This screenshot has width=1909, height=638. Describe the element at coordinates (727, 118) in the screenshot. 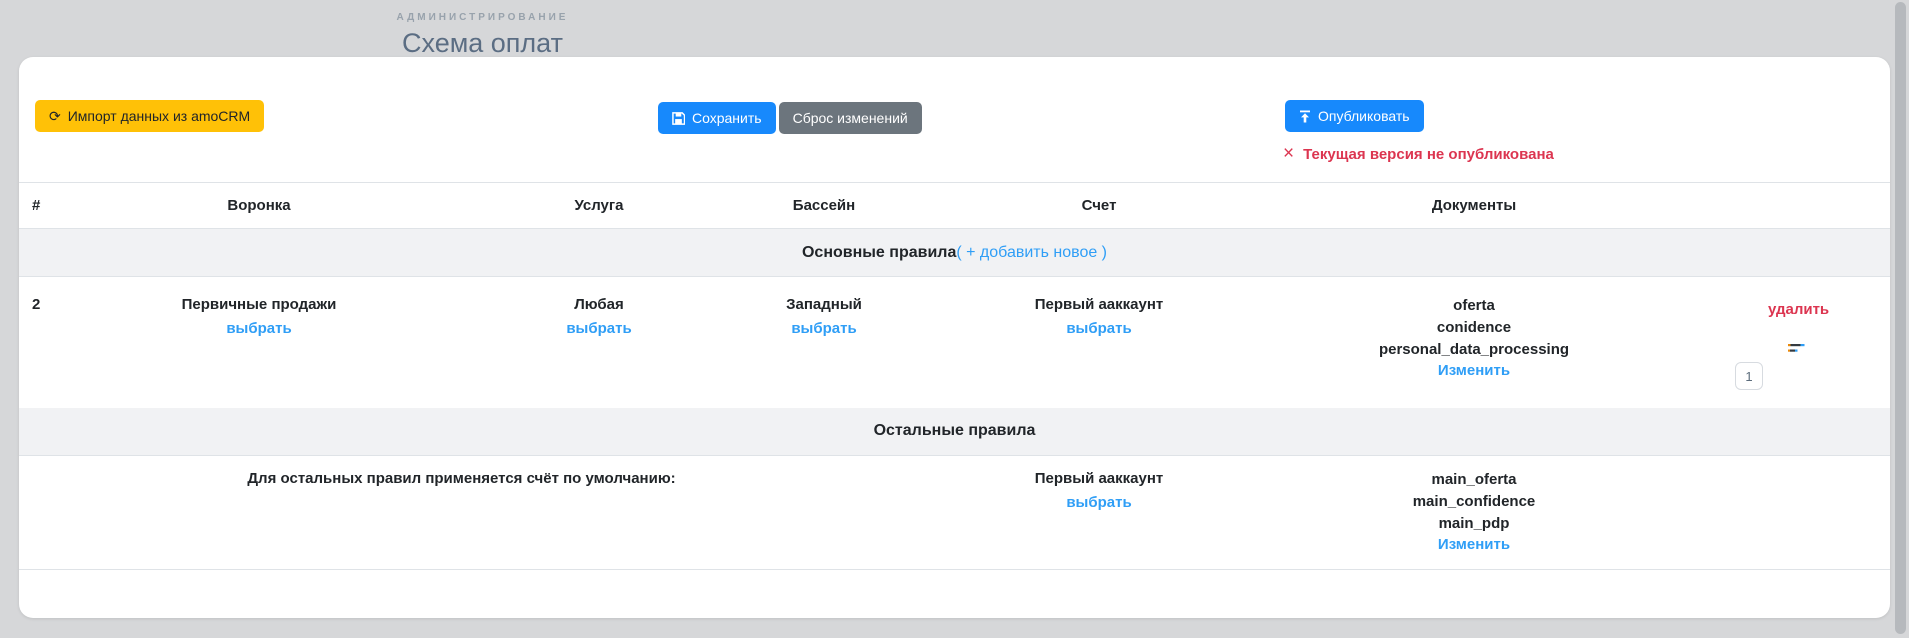

I see `save-label: Сохранить` at that location.